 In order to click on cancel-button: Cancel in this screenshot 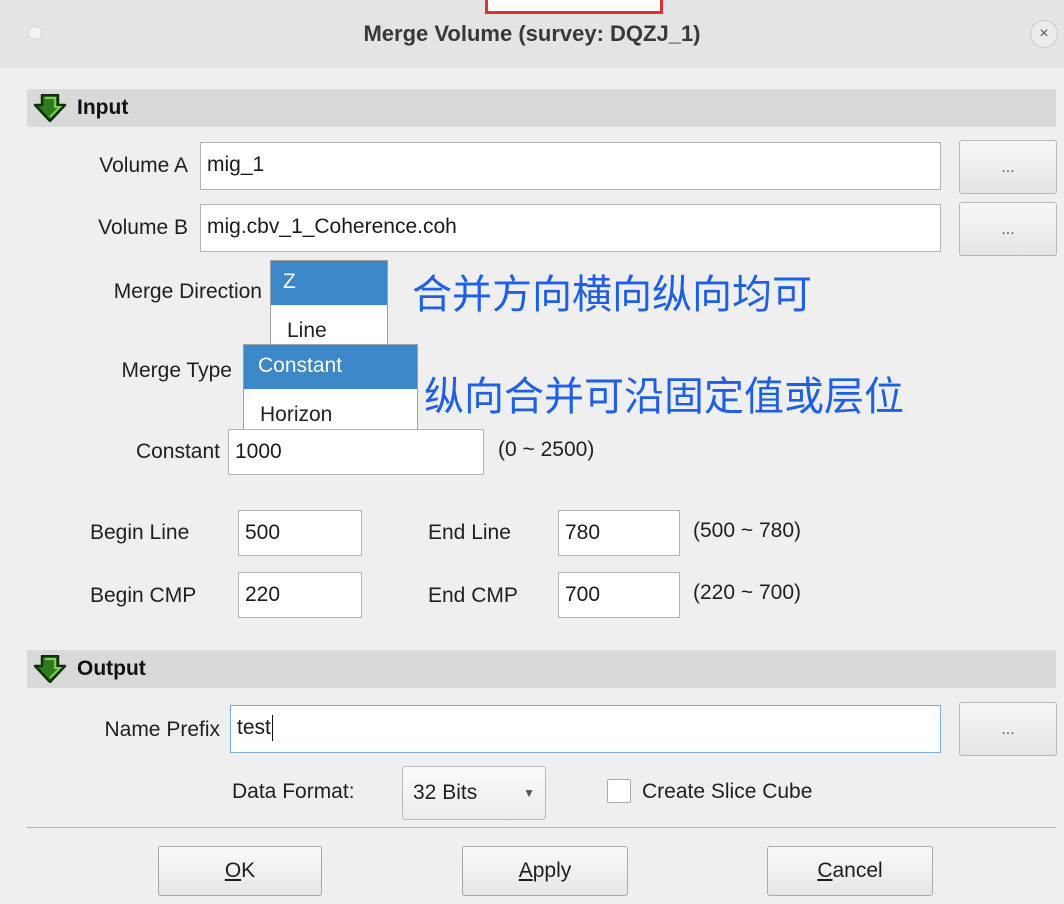, I will do `click(850, 871)`.